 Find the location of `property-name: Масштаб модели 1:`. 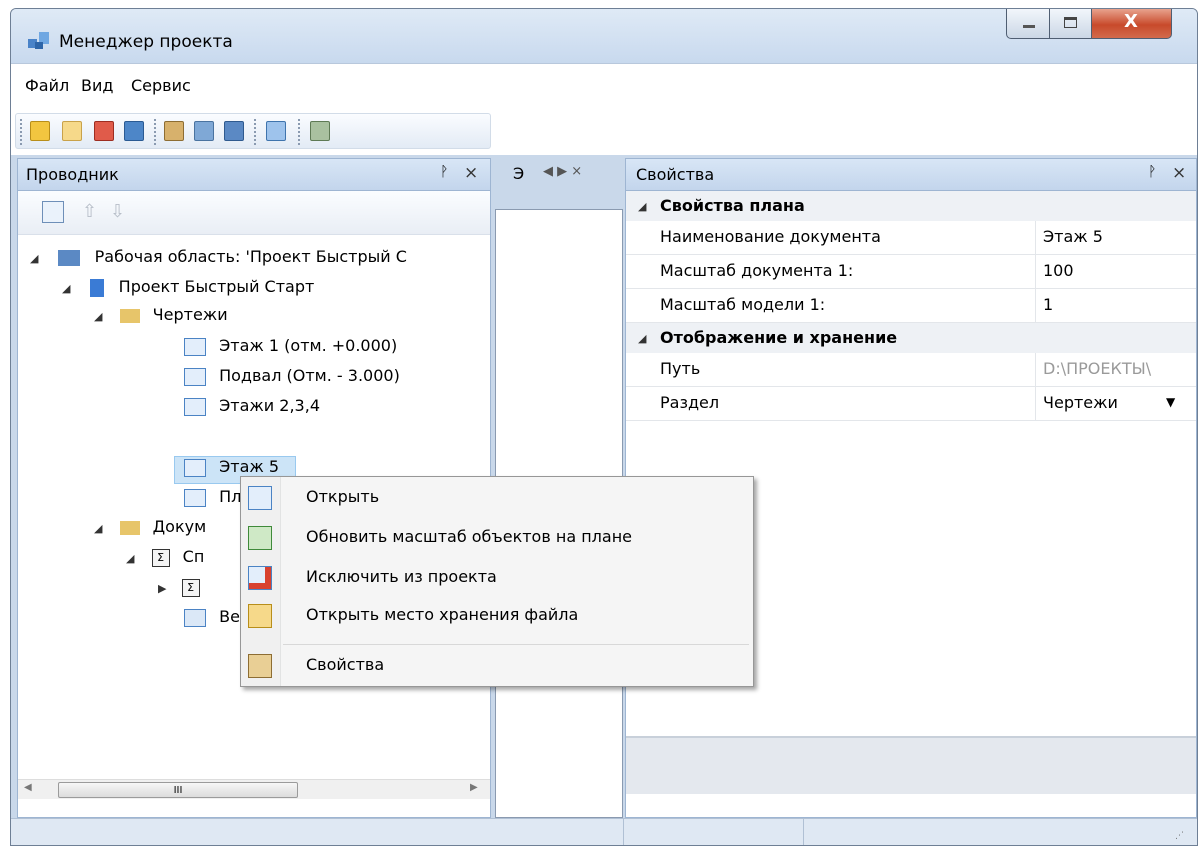

property-name: Масштаб модели 1: is located at coordinates (743, 304).